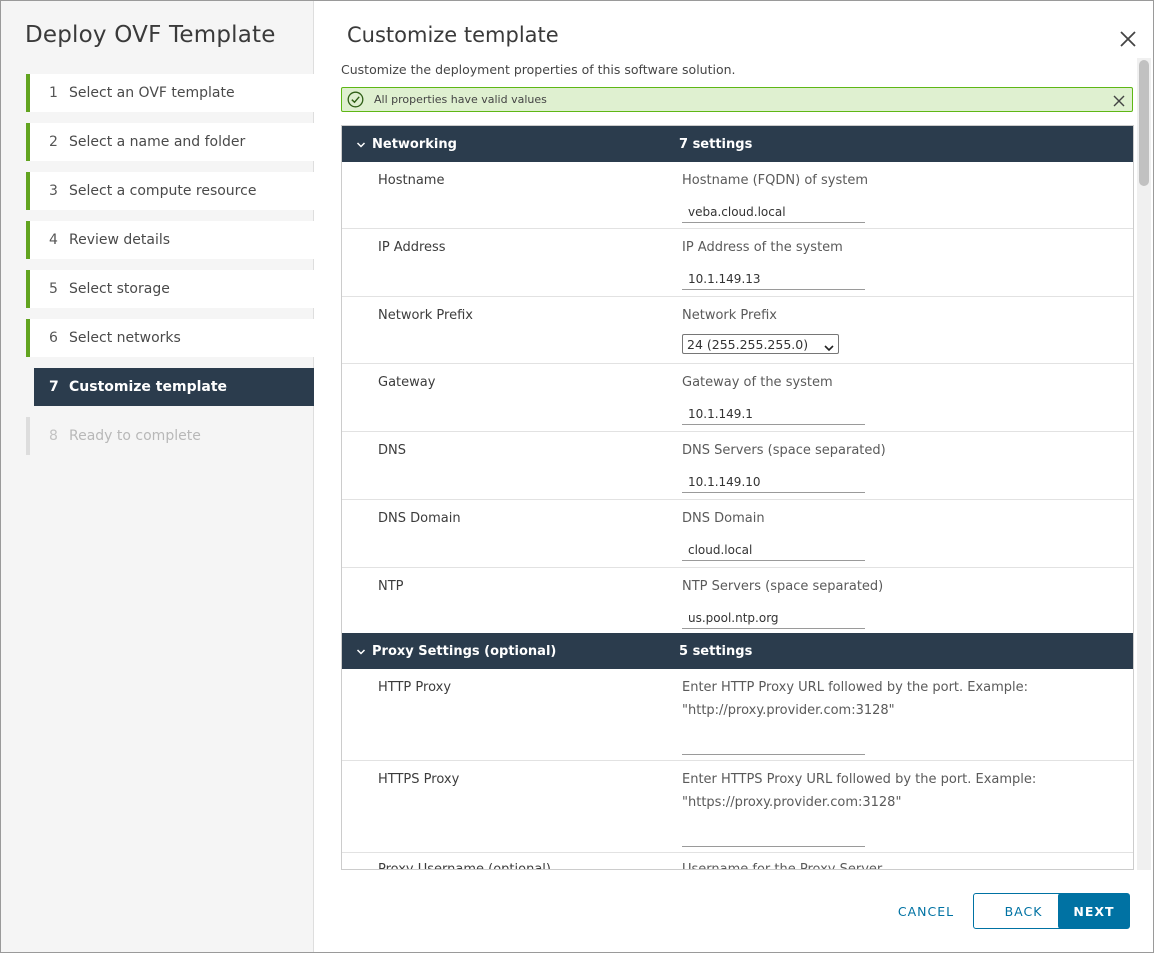 The image size is (1154, 953). Describe the element at coordinates (784, 450) in the screenshot. I see `property-description: DNS Servers (space separated)` at that location.